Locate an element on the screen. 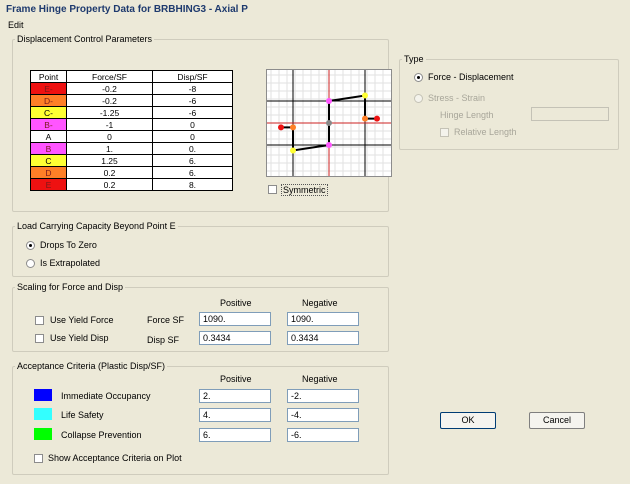 This screenshot has width=630, height=484. relative-length-checkbox is located at coordinates (444, 132).